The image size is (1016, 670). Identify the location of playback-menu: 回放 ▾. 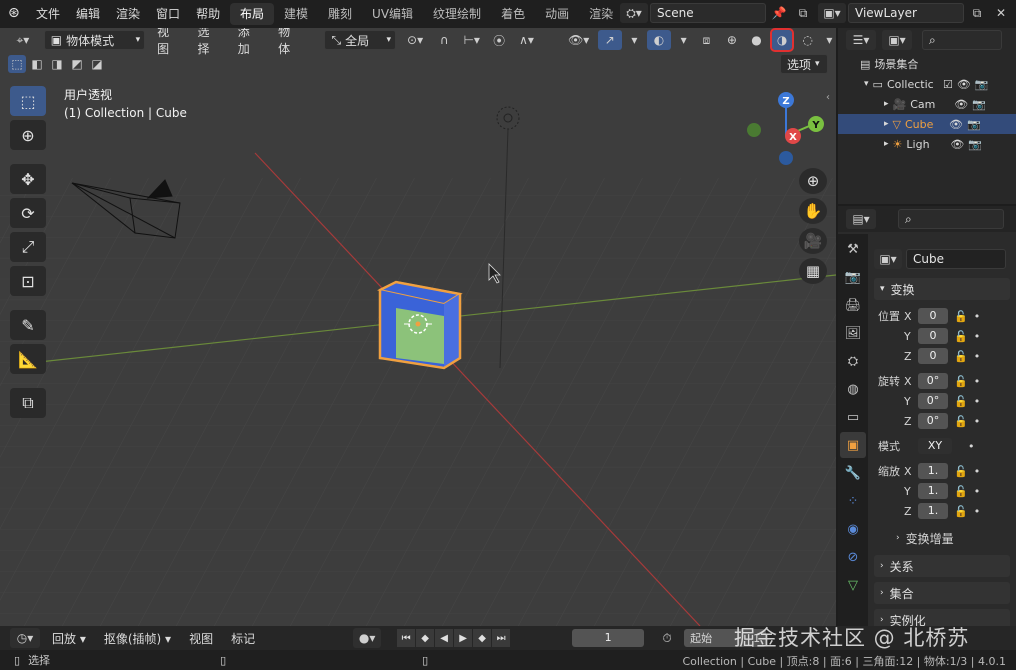
(69, 638).